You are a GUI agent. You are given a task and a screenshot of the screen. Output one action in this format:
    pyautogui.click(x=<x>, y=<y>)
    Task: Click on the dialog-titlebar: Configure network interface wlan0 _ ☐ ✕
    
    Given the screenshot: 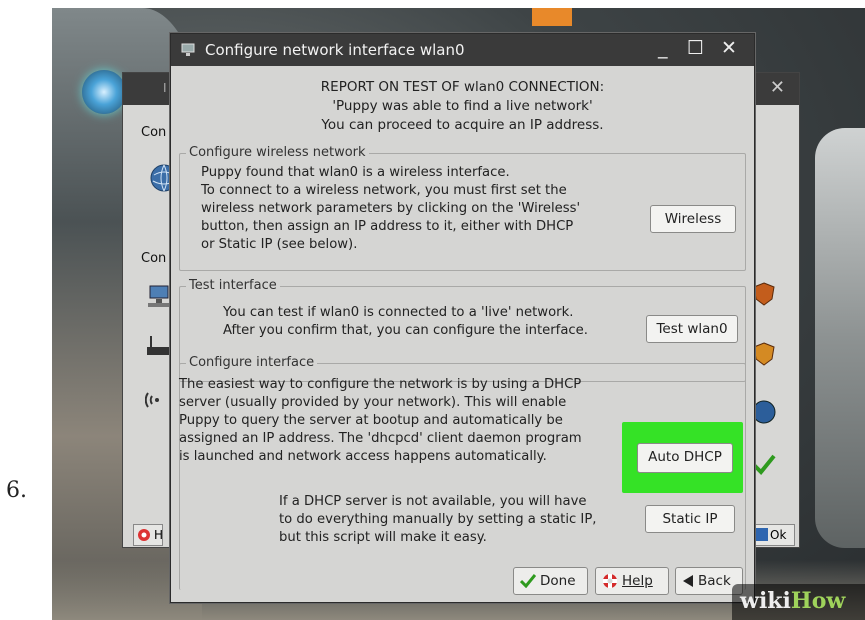 What is the action you would take?
    pyautogui.click(x=462, y=50)
    